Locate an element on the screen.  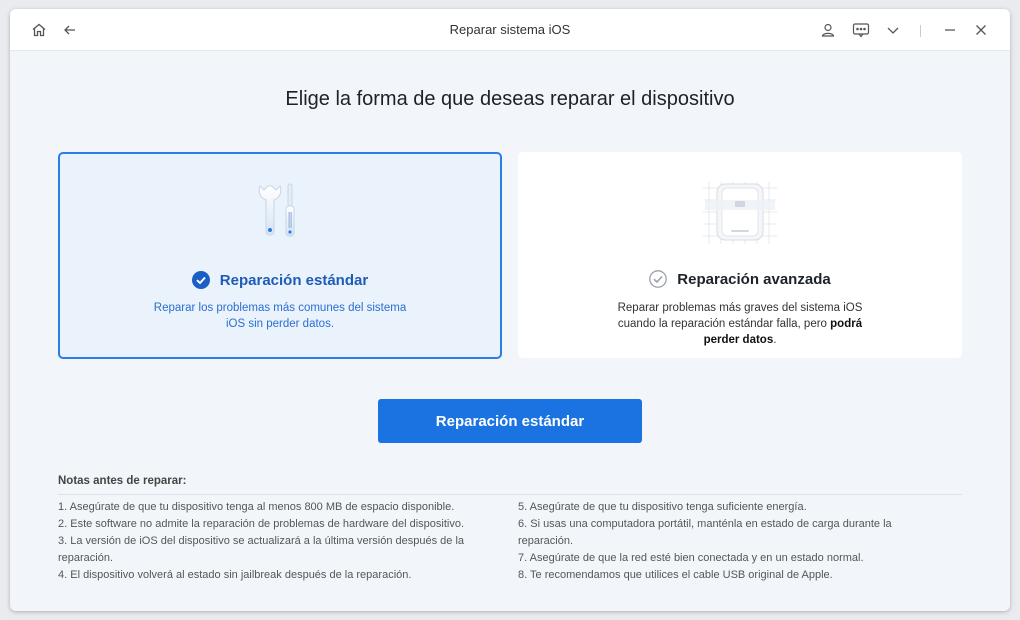
user-icon is located at coordinates (828, 30).